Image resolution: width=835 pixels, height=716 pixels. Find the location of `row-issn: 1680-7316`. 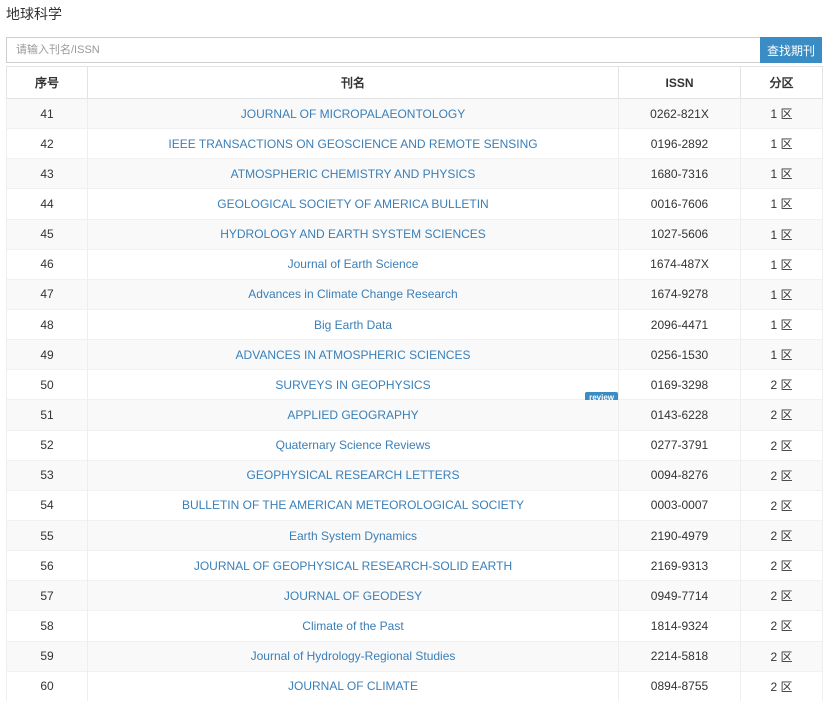

row-issn: 1680-7316 is located at coordinates (679, 173).